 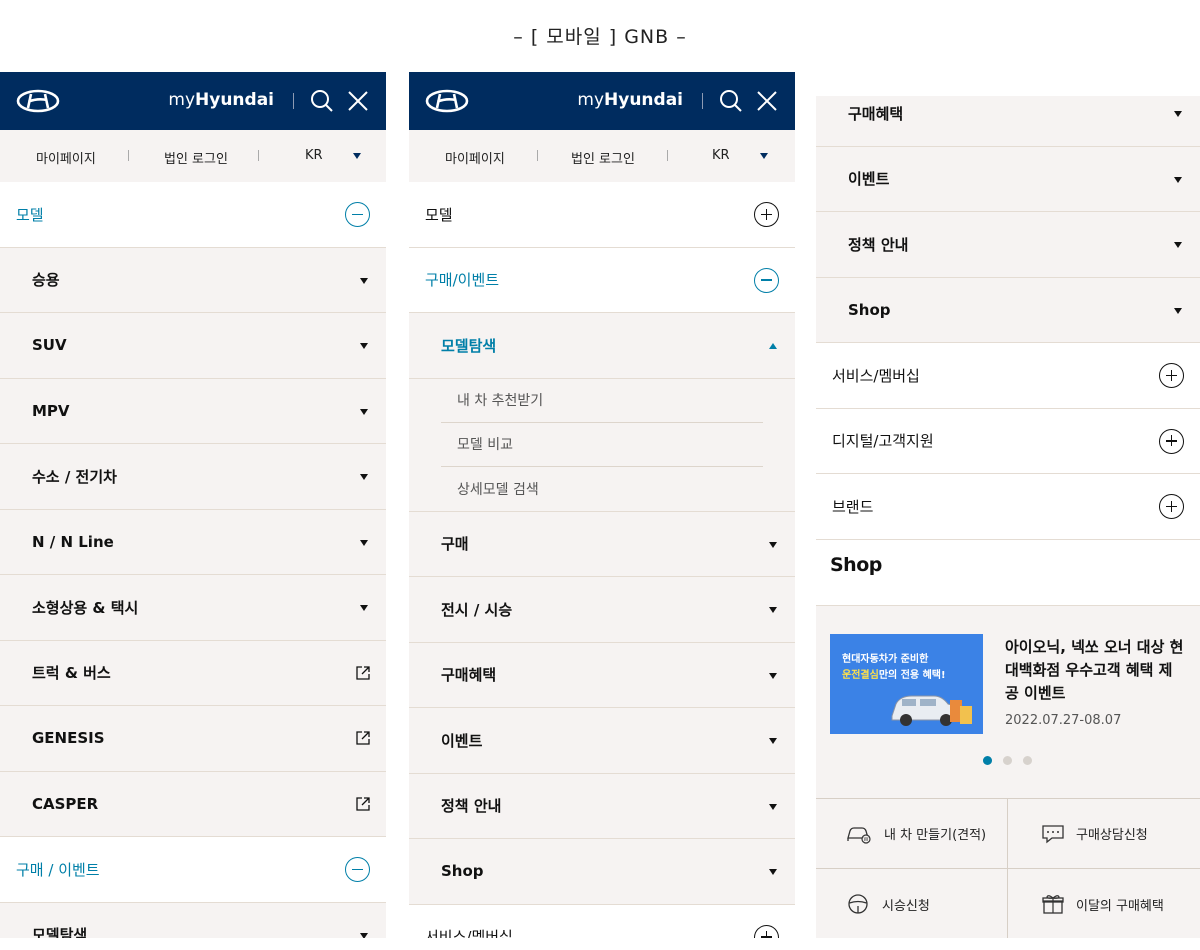 I want to click on top-bar: myHyundai, so click(x=193, y=101).